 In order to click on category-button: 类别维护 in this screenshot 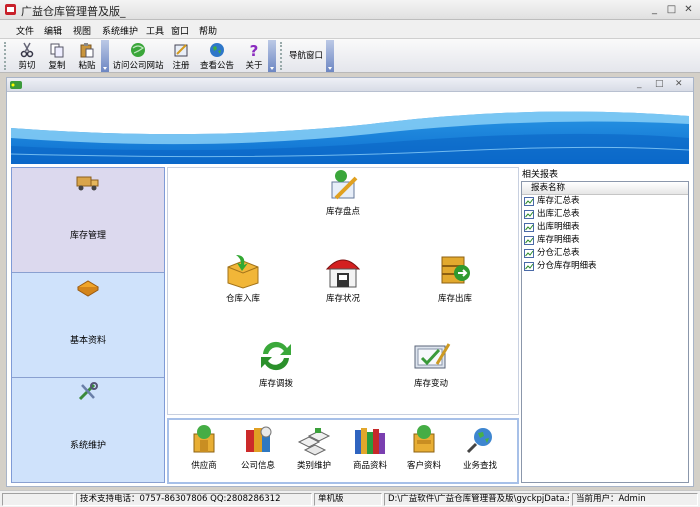, I will do `click(314, 447)`.